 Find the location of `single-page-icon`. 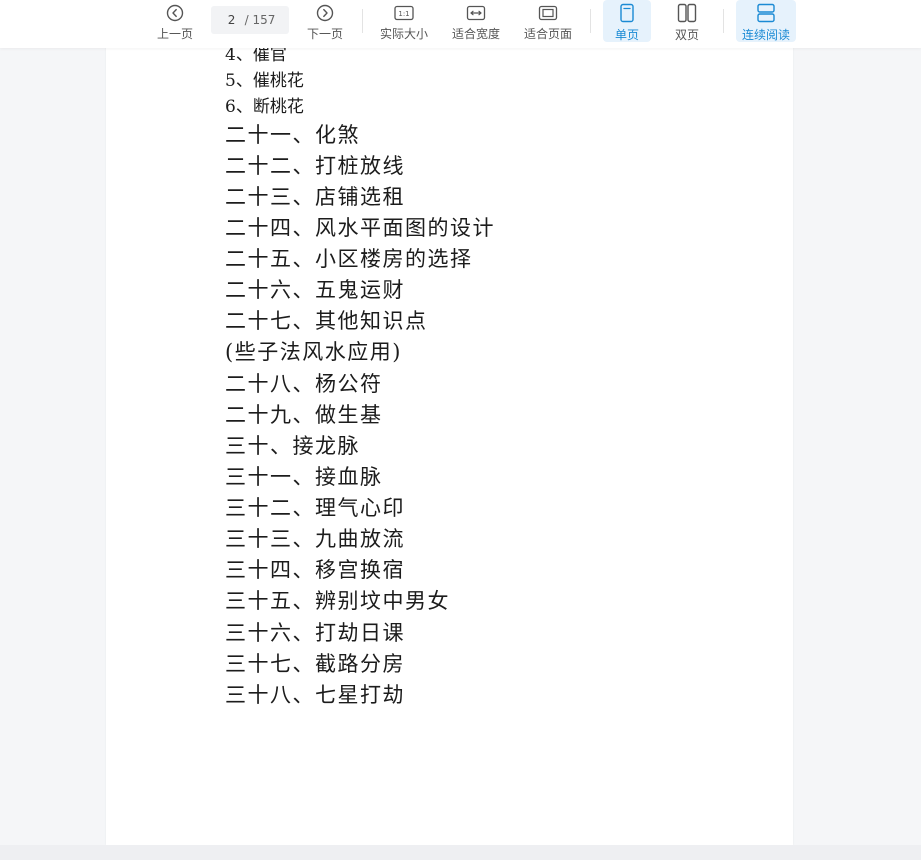

single-page-icon is located at coordinates (627, 13).